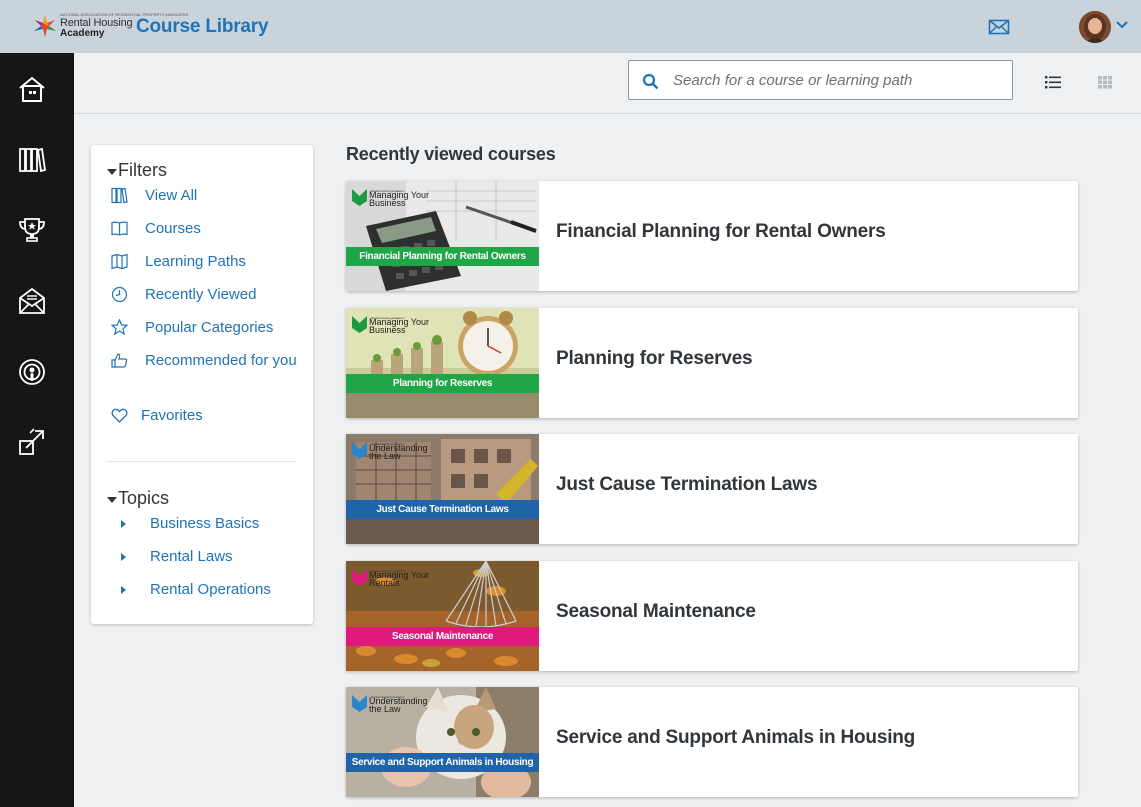 This screenshot has width=1141, height=807. Describe the element at coordinates (442, 383) in the screenshot. I see `thumbnail-banner: Planning for Reserves` at that location.